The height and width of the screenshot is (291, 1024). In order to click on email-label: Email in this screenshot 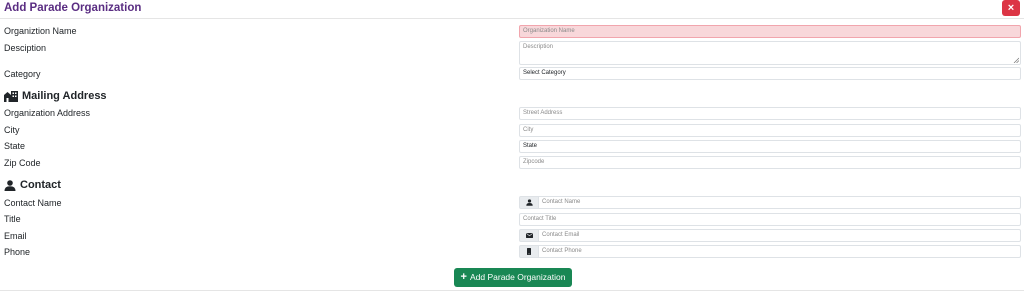, I will do `click(15, 236)`.